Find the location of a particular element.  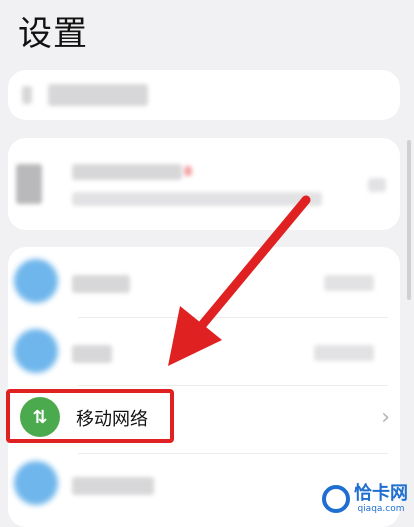

watermark-sub: qiaqa.com is located at coordinates (381, 509).